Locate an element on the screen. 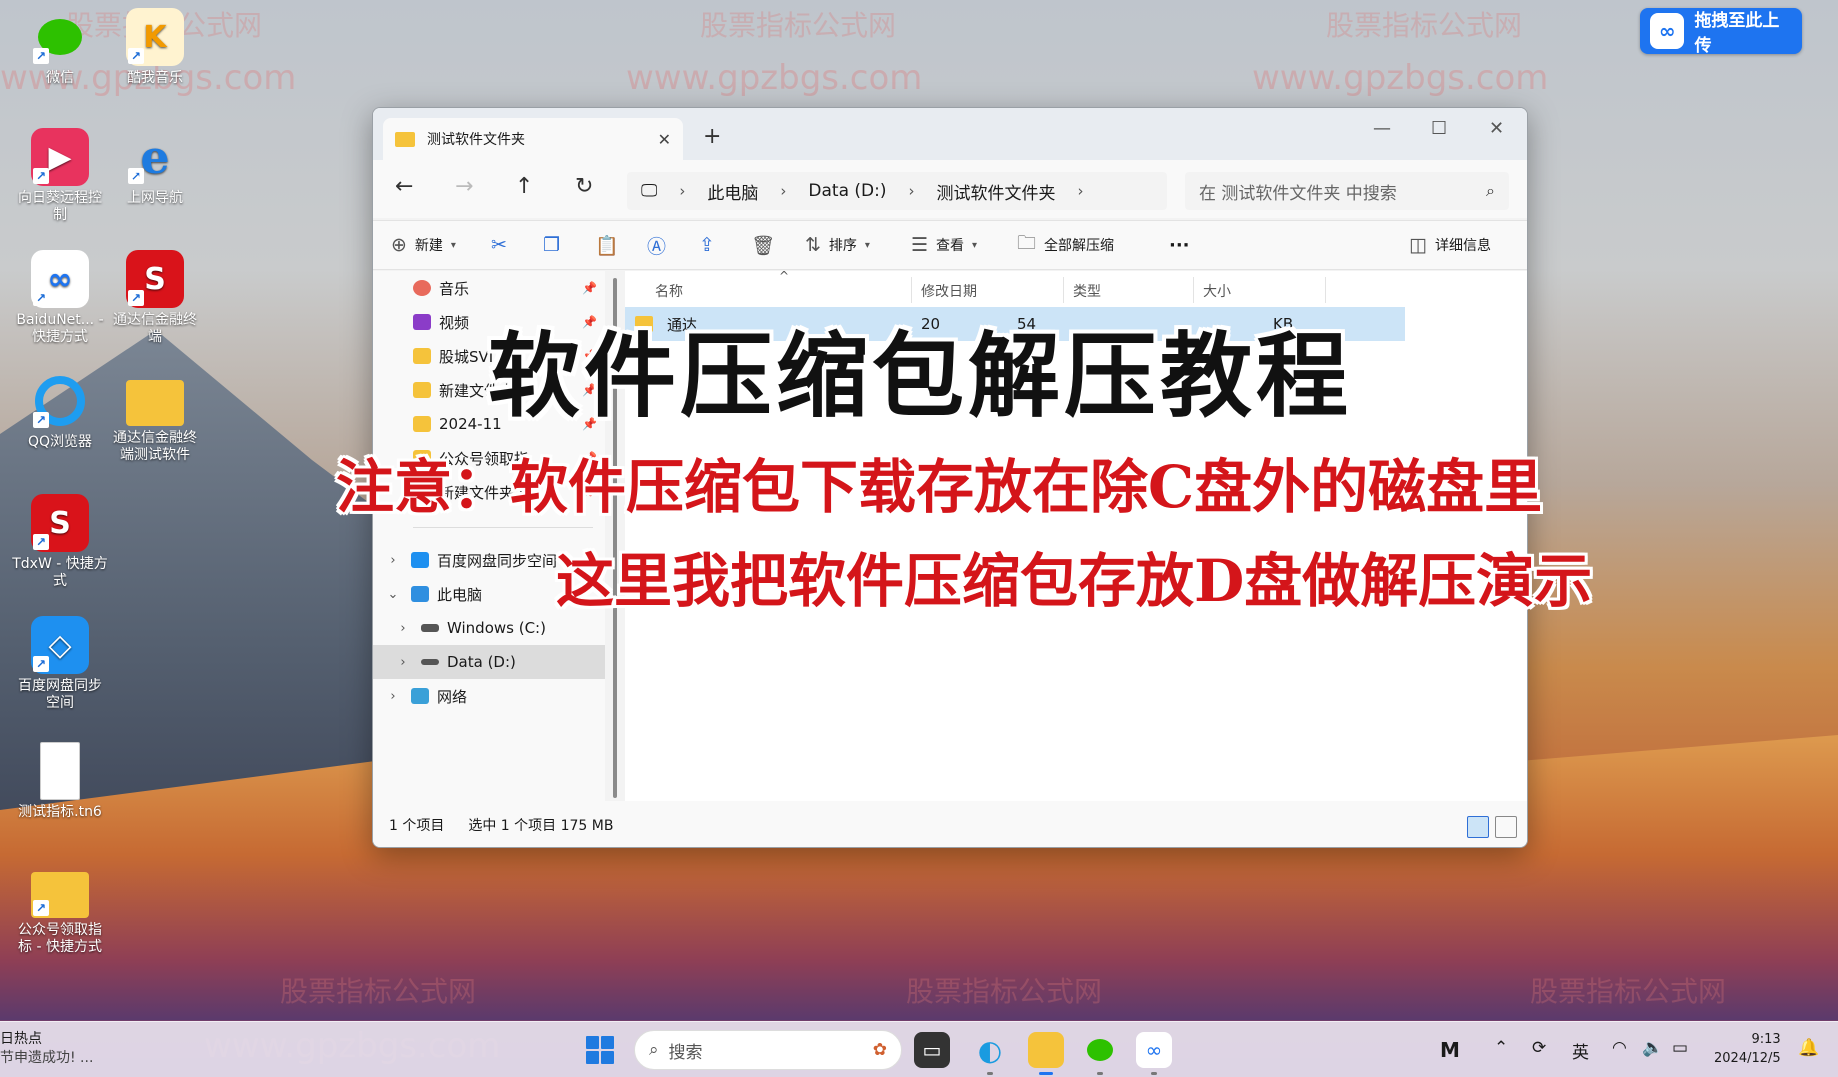  search-icon: ⌕ is located at coordinates (1490, 190).